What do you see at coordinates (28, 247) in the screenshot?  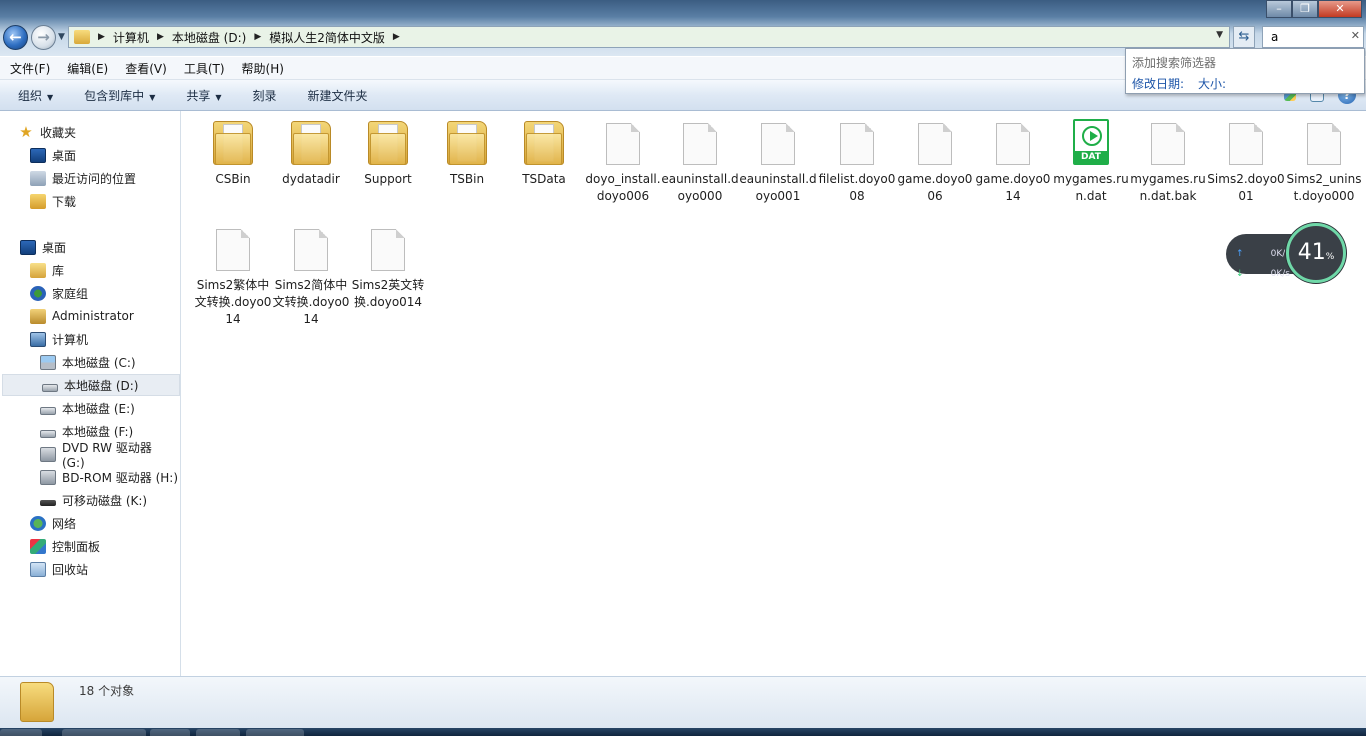 I see `desktop-icon` at bounding box center [28, 247].